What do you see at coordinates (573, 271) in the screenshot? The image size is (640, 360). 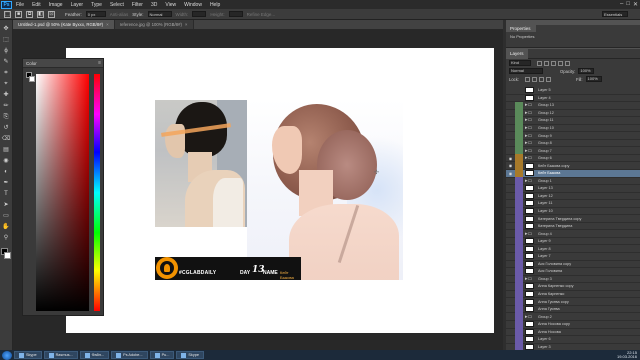 I see `layer-row: Ася Головина` at bounding box center [573, 271].